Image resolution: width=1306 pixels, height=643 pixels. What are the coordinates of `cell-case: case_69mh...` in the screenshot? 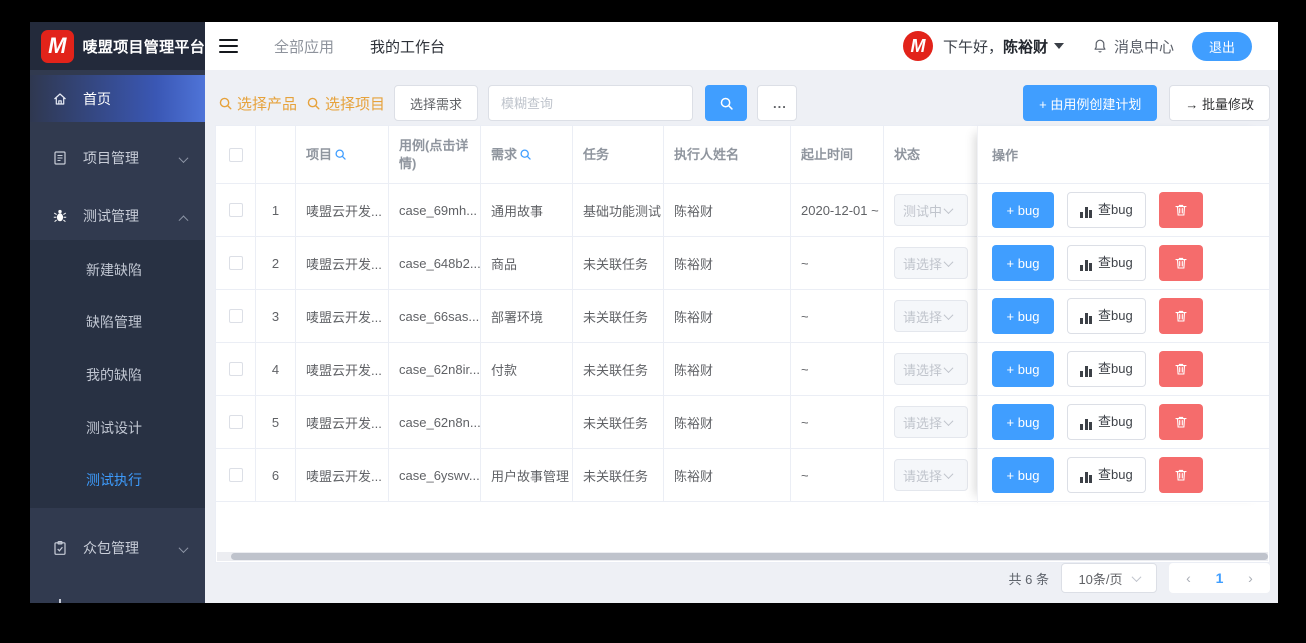 It's located at (435, 210).